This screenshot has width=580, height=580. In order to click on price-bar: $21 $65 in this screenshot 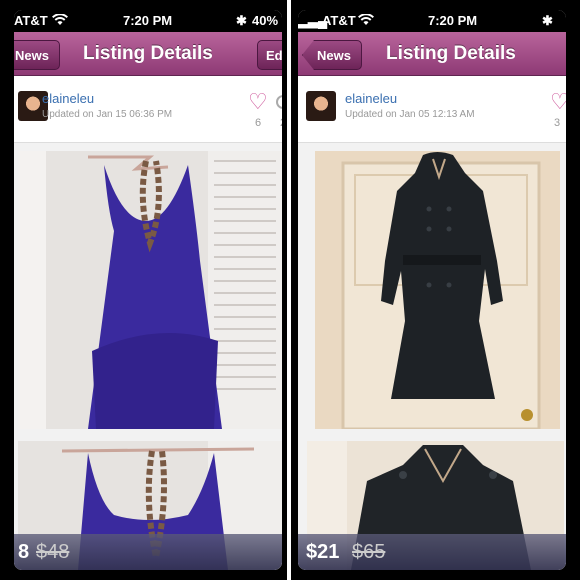, I will do `click(432, 552)`.